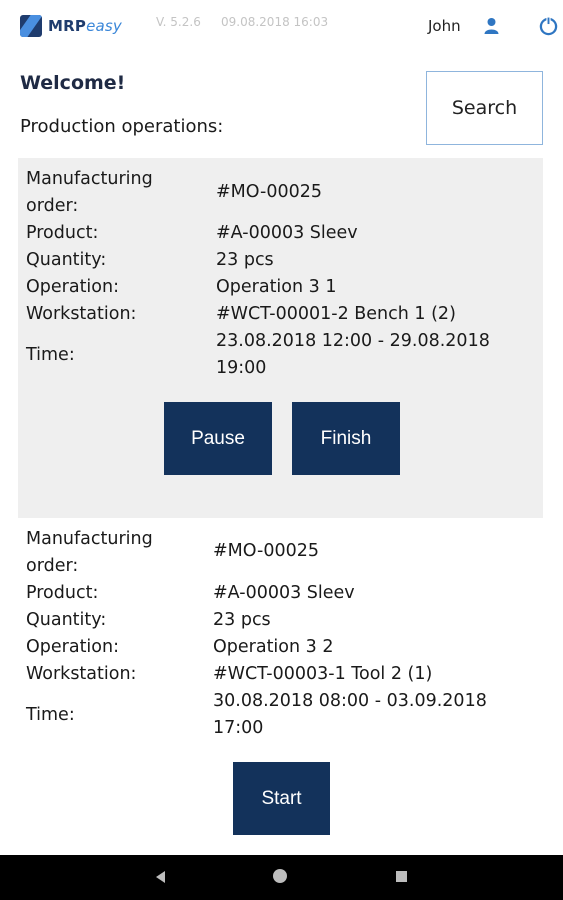  I want to click on search-button: Search, so click(484, 108).